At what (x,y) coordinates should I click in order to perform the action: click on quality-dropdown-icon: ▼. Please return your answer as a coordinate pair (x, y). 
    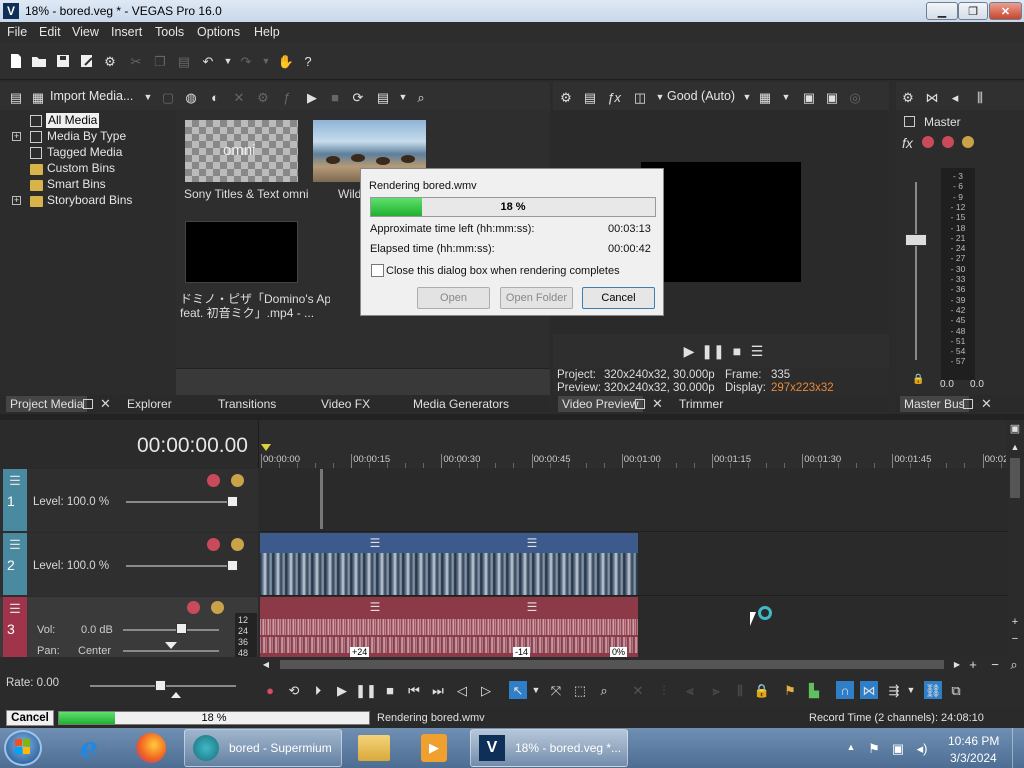
    Looking at the image, I should click on (747, 97).